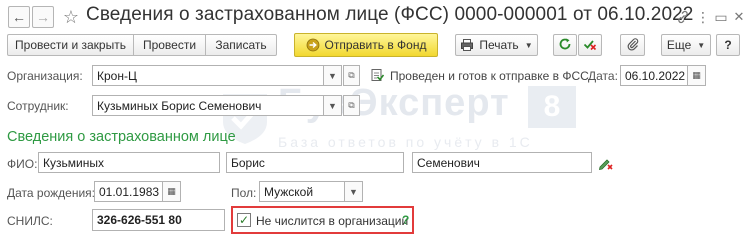 The height and width of the screenshot is (240, 750). I want to click on back-button: ←, so click(19, 17).